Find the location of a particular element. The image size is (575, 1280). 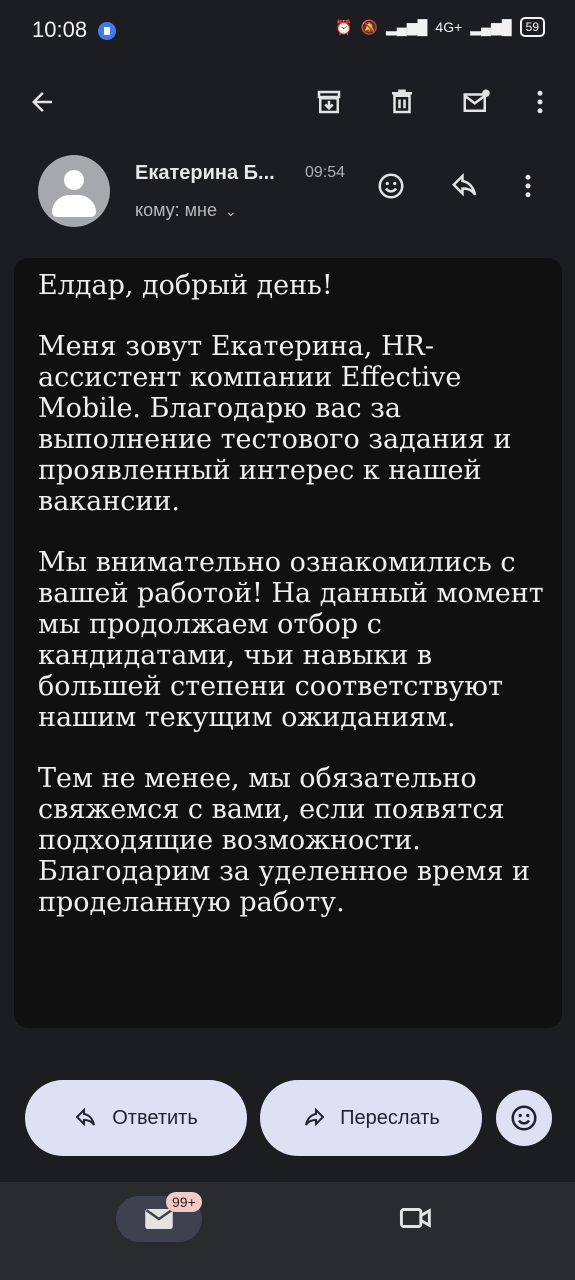

mail-icon is located at coordinates (159, 1219).